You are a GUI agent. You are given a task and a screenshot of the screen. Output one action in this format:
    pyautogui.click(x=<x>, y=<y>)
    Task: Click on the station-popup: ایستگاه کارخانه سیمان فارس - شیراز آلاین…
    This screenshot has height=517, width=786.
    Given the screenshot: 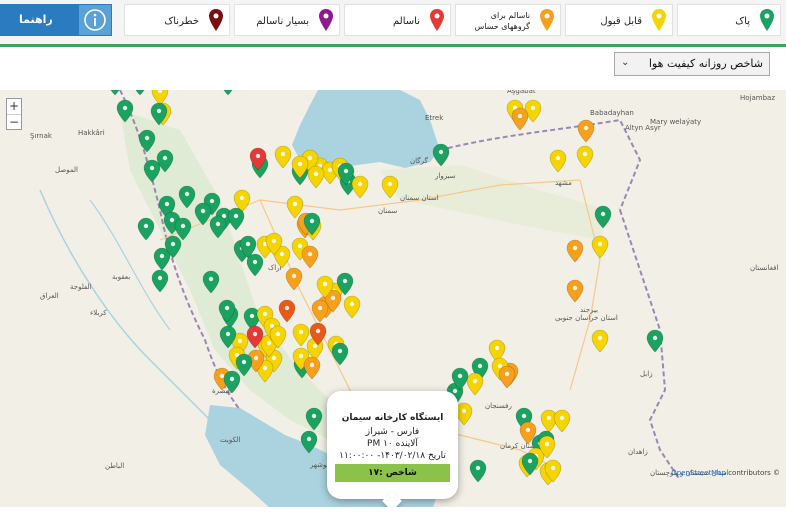 What is the action you would take?
    pyautogui.click(x=392, y=451)
    